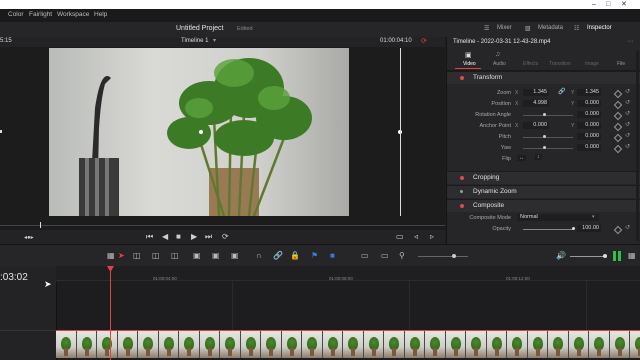 The height and width of the screenshot is (360, 640). What do you see at coordinates (443, 256) in the screenshot?
I see `zoom-slider` at bounding box center [443, 256].